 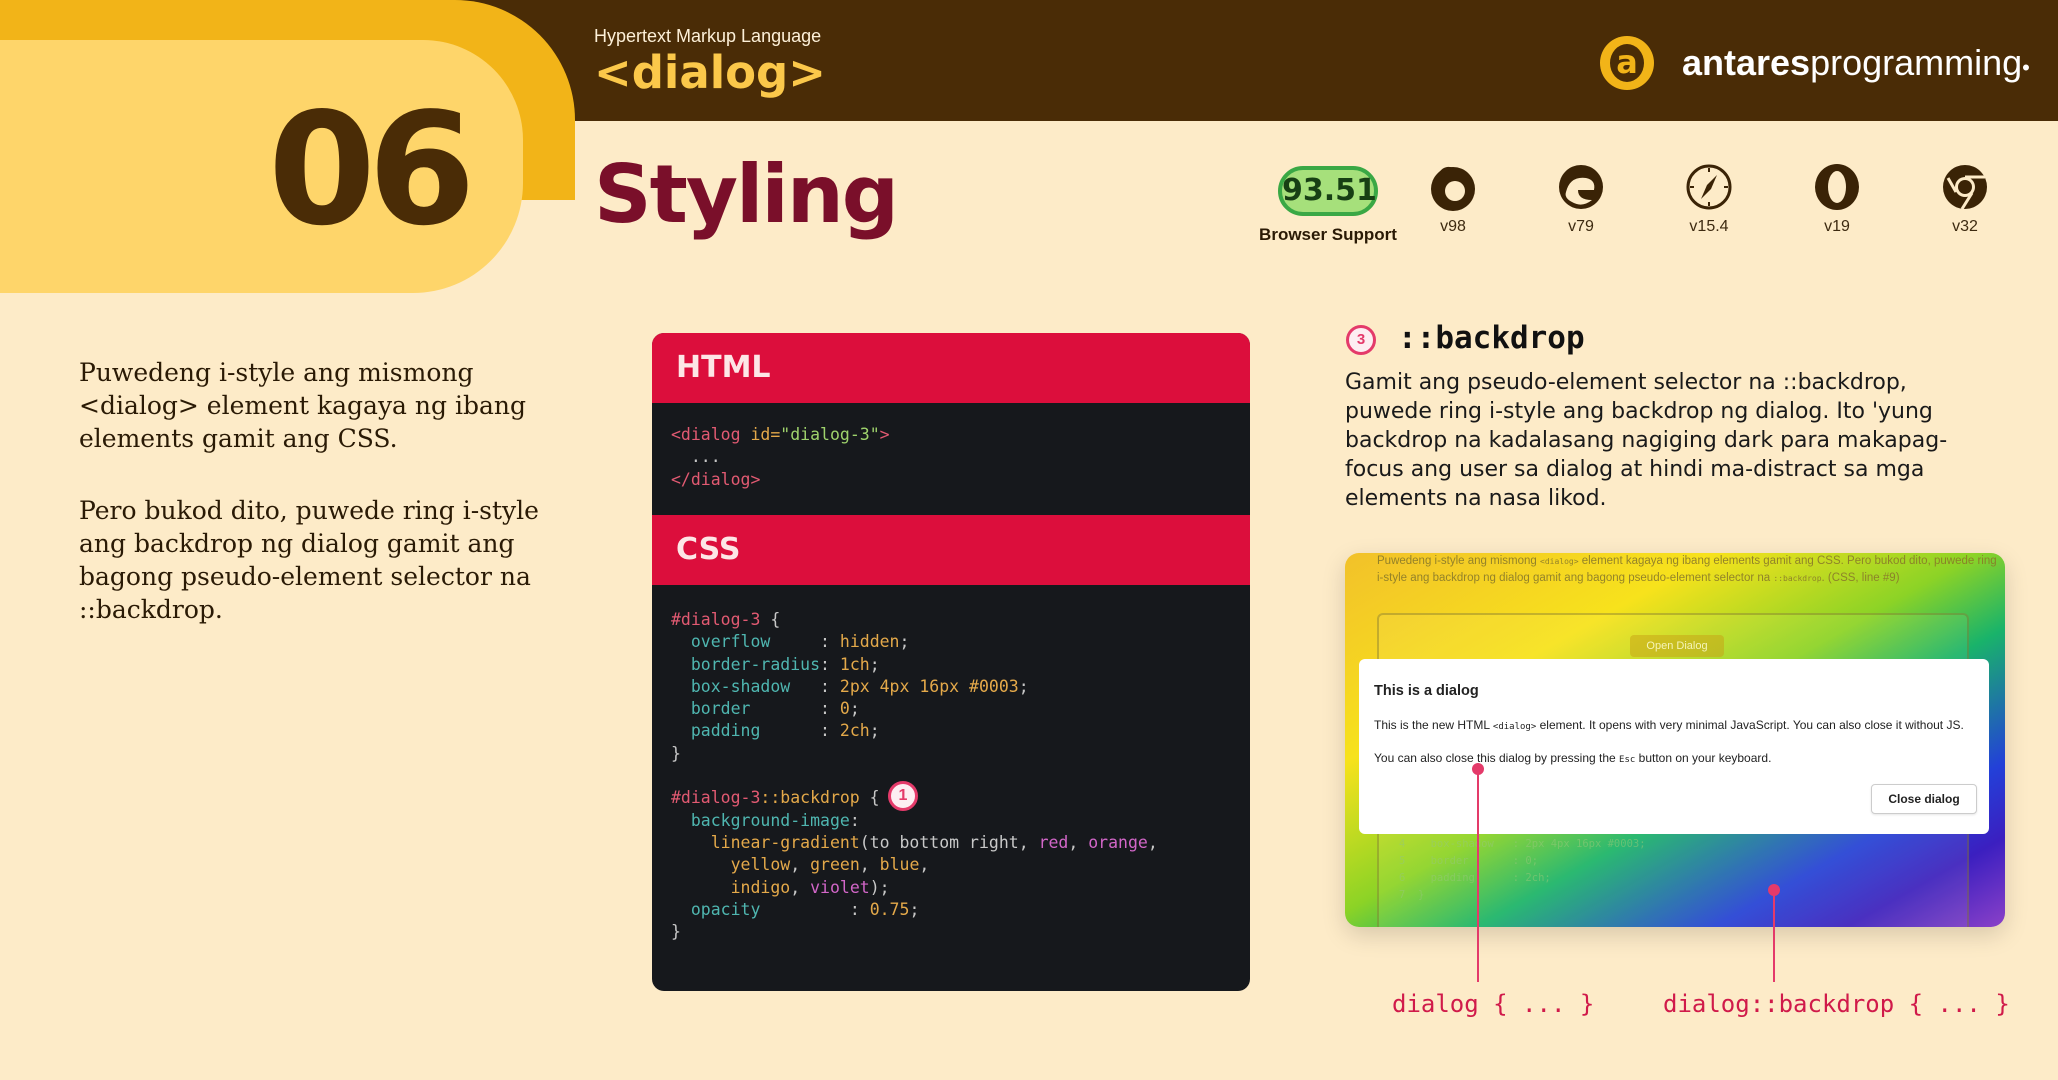 I want to click on backdrop-pointer-line, so click(x=1774, y=936).